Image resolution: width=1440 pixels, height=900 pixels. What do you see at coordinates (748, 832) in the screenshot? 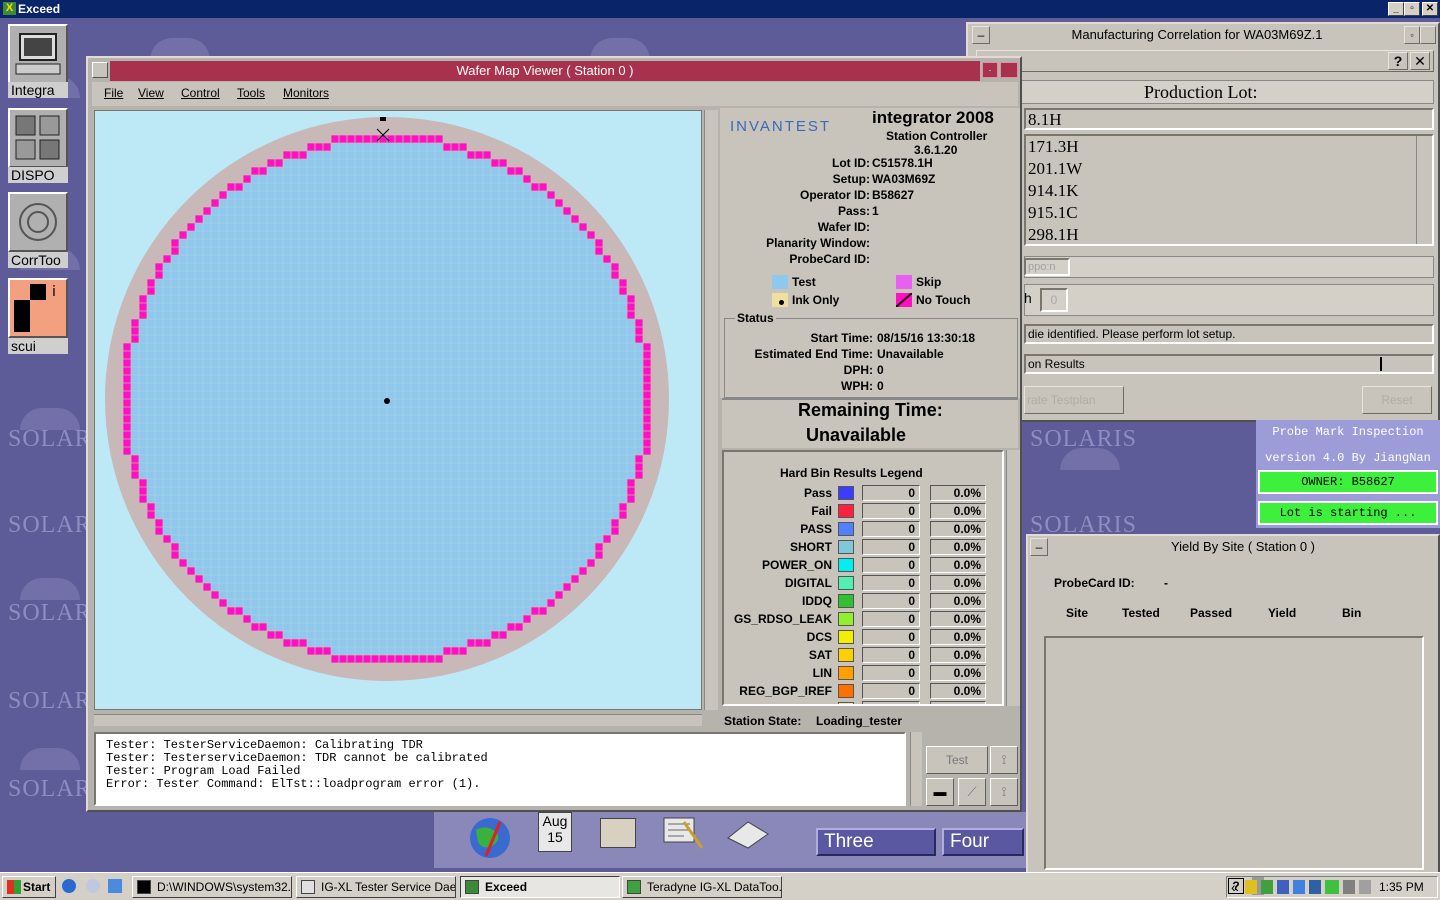
I see `mail-icon` at bounding box center [748, 832].